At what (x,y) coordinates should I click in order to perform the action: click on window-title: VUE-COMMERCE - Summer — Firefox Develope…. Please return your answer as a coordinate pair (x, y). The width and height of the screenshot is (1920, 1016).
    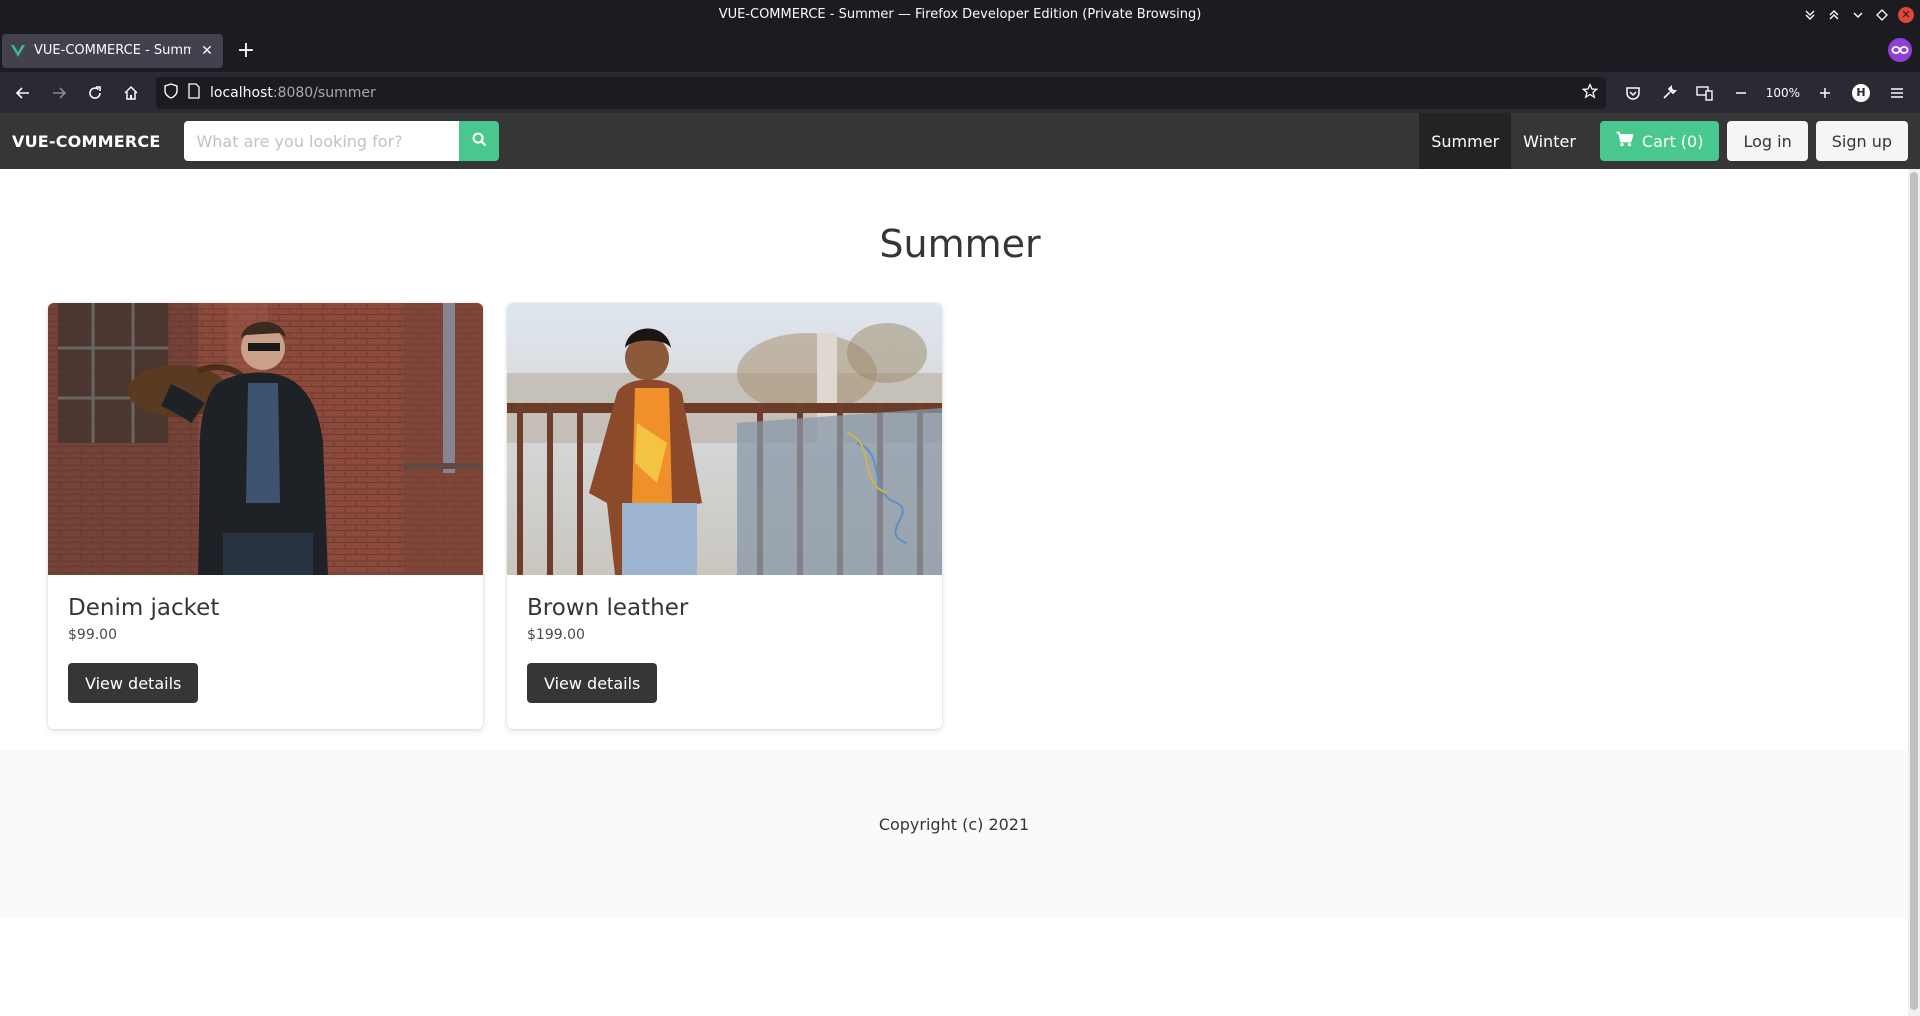
    Looking at the image, I should click on (960, 14).